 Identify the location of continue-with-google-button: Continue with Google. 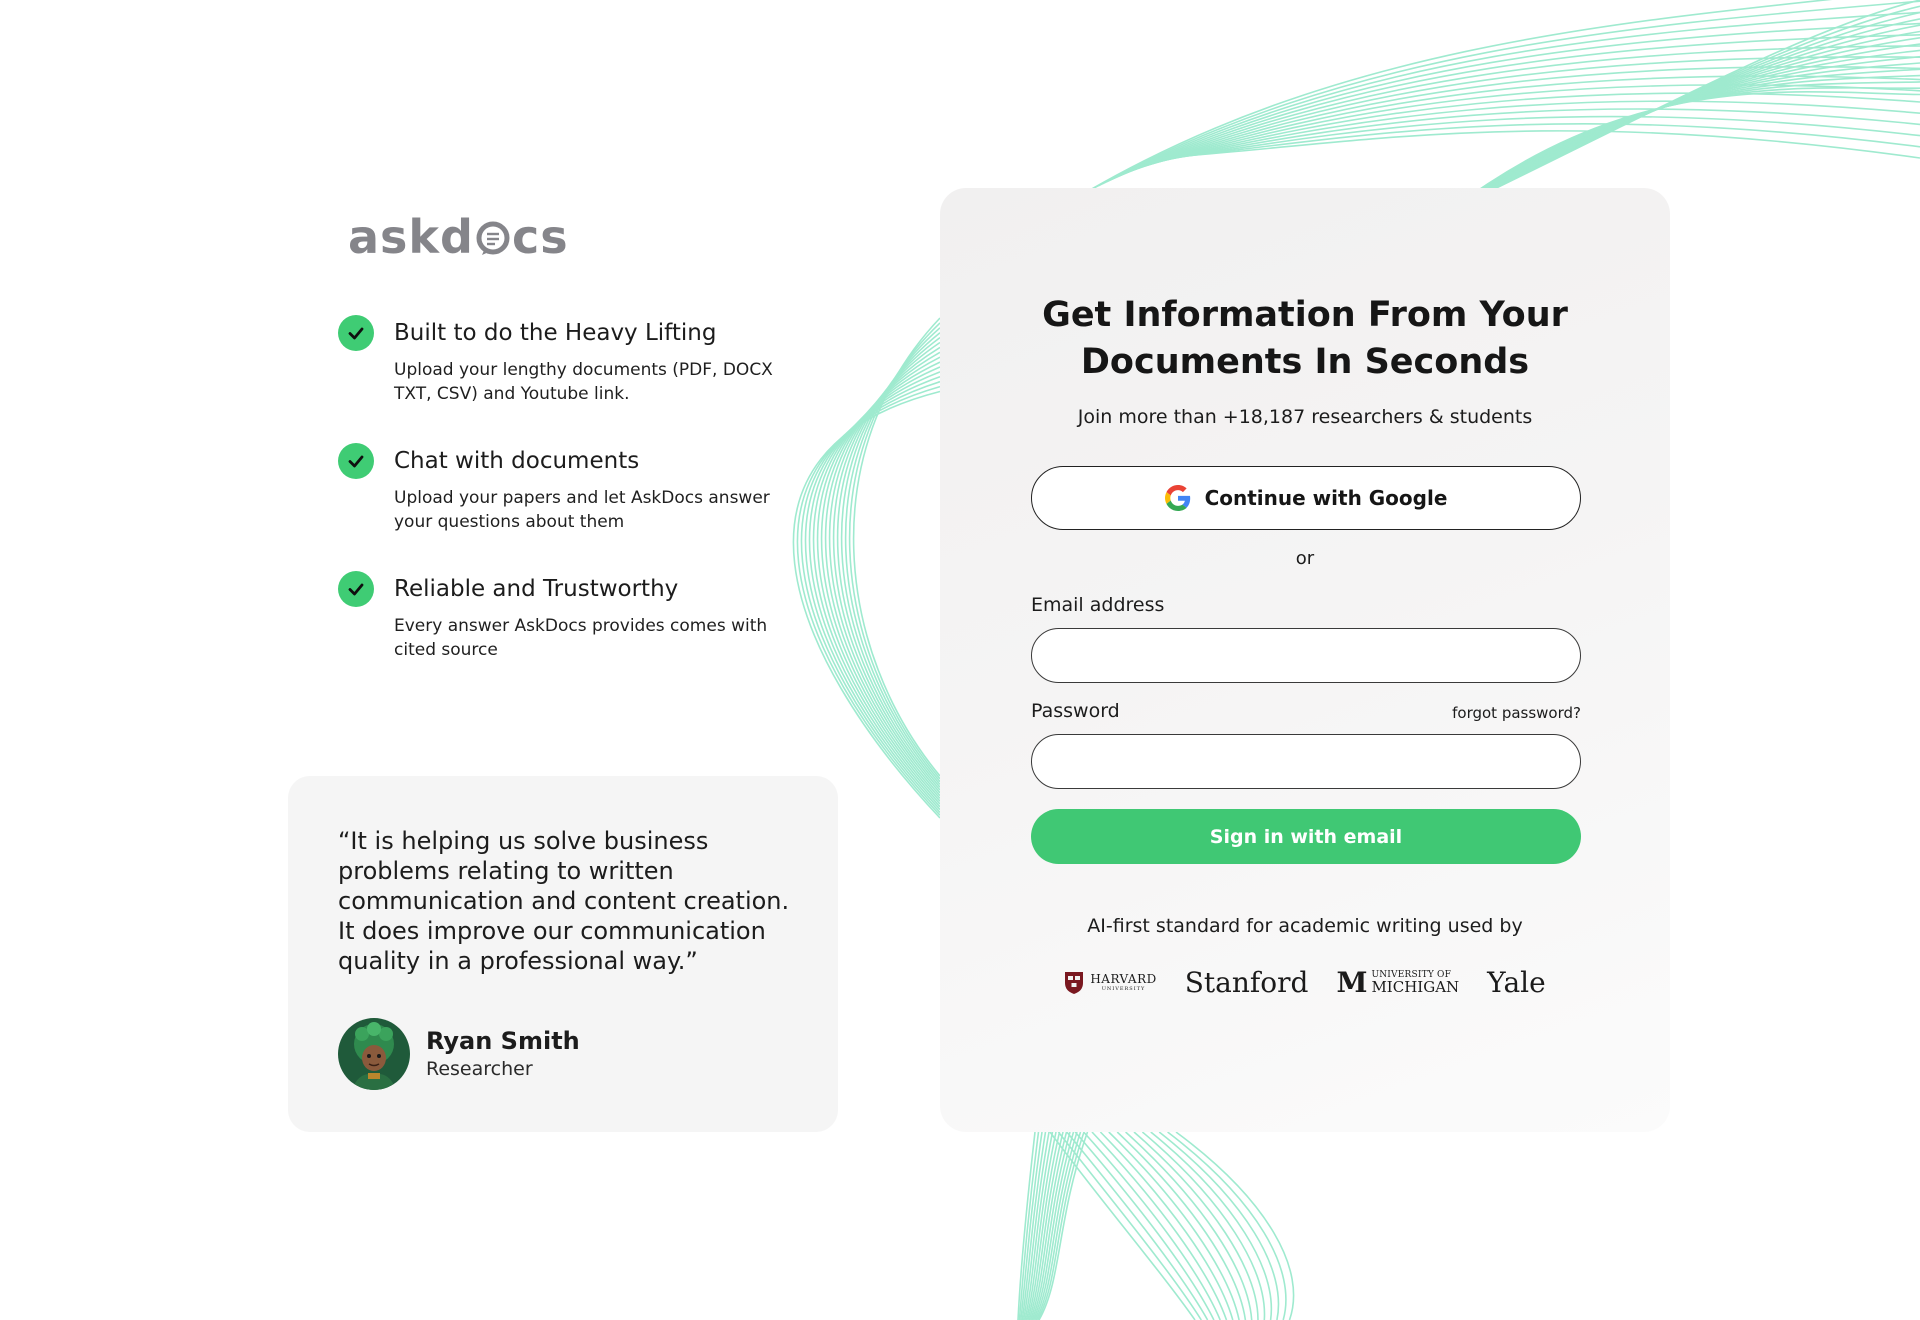
(1306, 498).